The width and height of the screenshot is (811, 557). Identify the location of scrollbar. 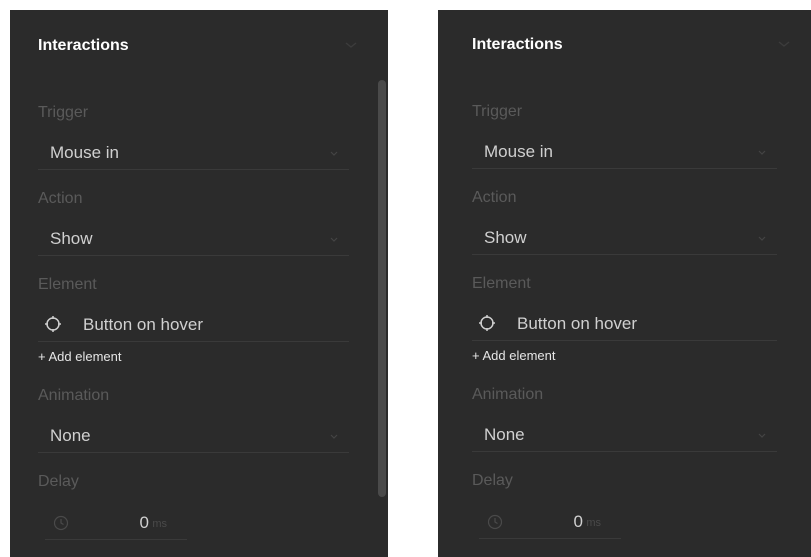
(382, 288).